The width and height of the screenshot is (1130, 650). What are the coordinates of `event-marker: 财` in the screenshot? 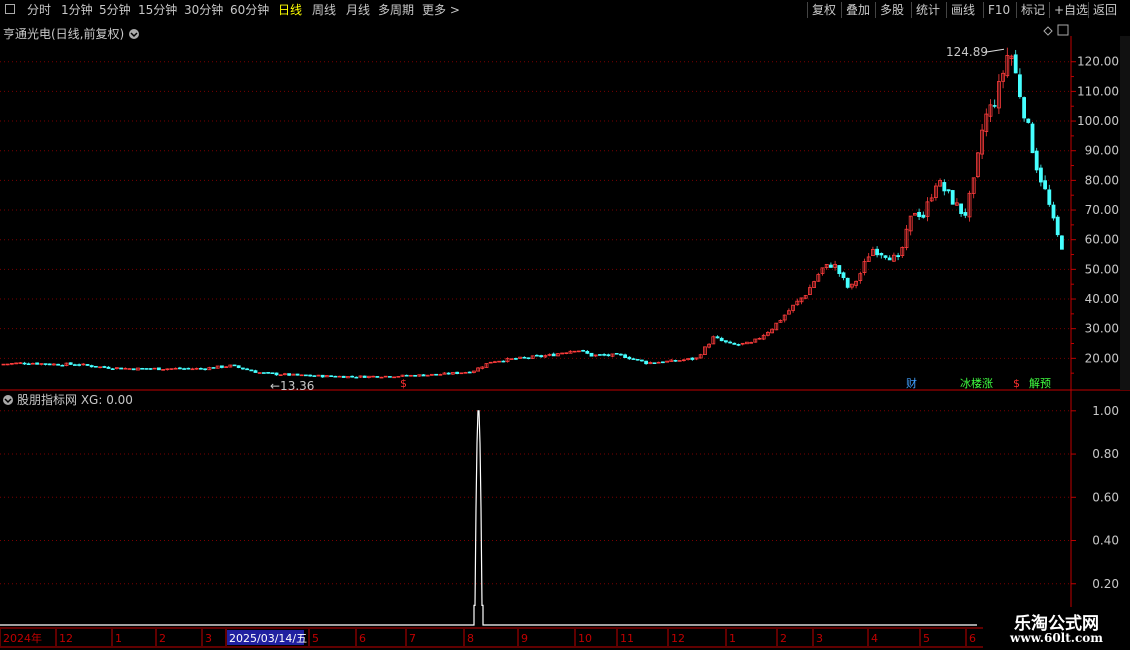 It's located at (911, 383).